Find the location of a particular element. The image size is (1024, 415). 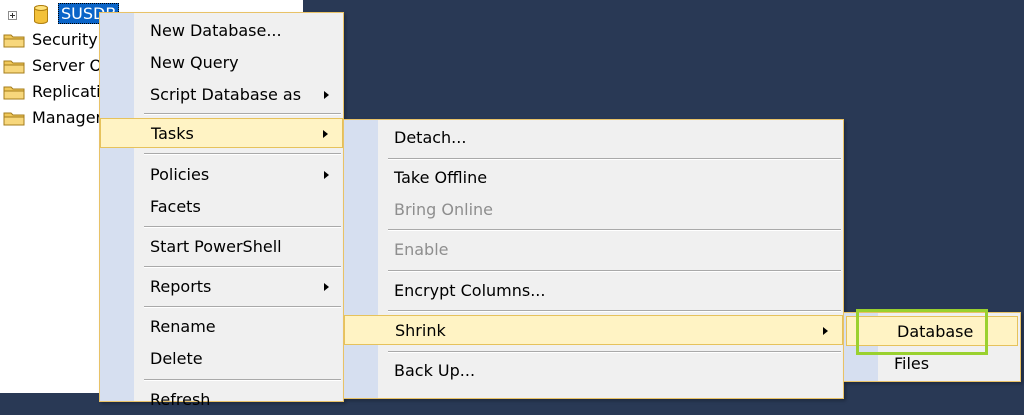

folder-label: Security is located at coordinates (65, 39).